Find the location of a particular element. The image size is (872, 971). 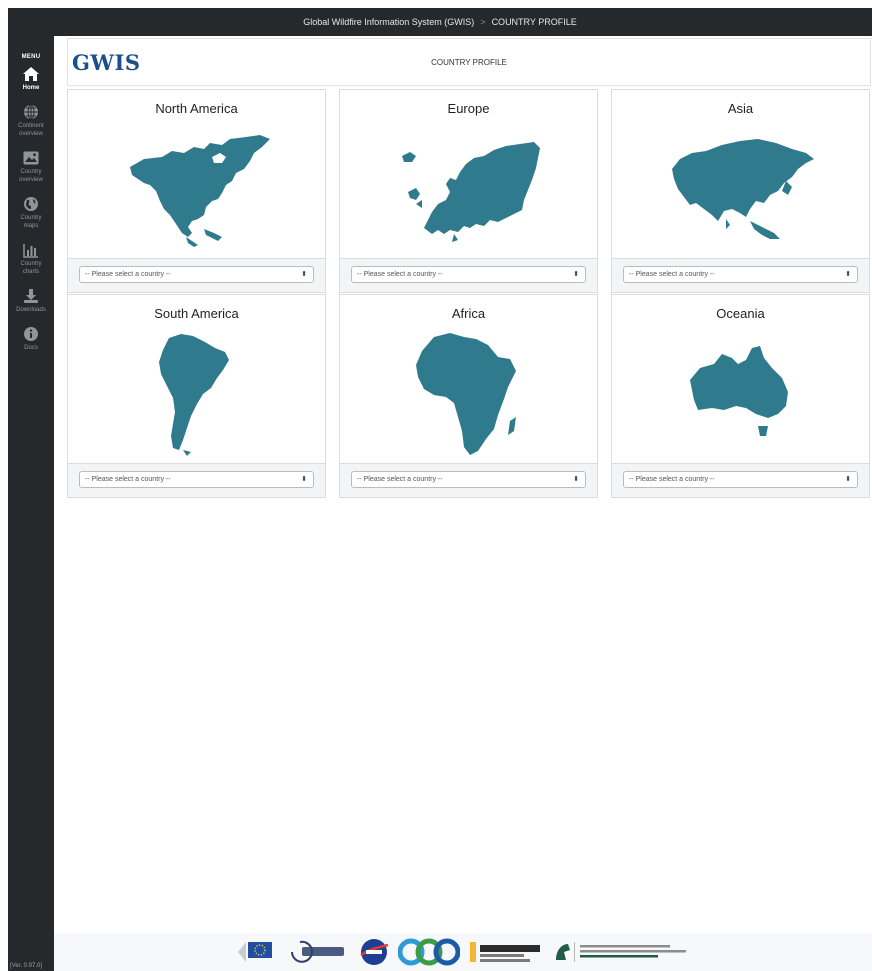

sidebar-item-country-charts: Country charts is located at coordinates (31, 258).